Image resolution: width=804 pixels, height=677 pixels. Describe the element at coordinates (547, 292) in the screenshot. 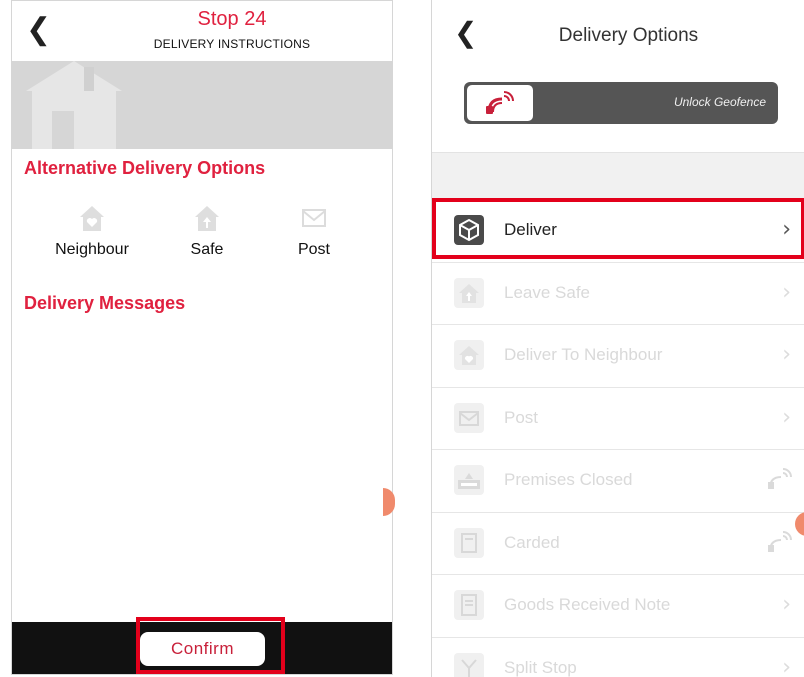

I see `option-label: Leave Safe` at that location.